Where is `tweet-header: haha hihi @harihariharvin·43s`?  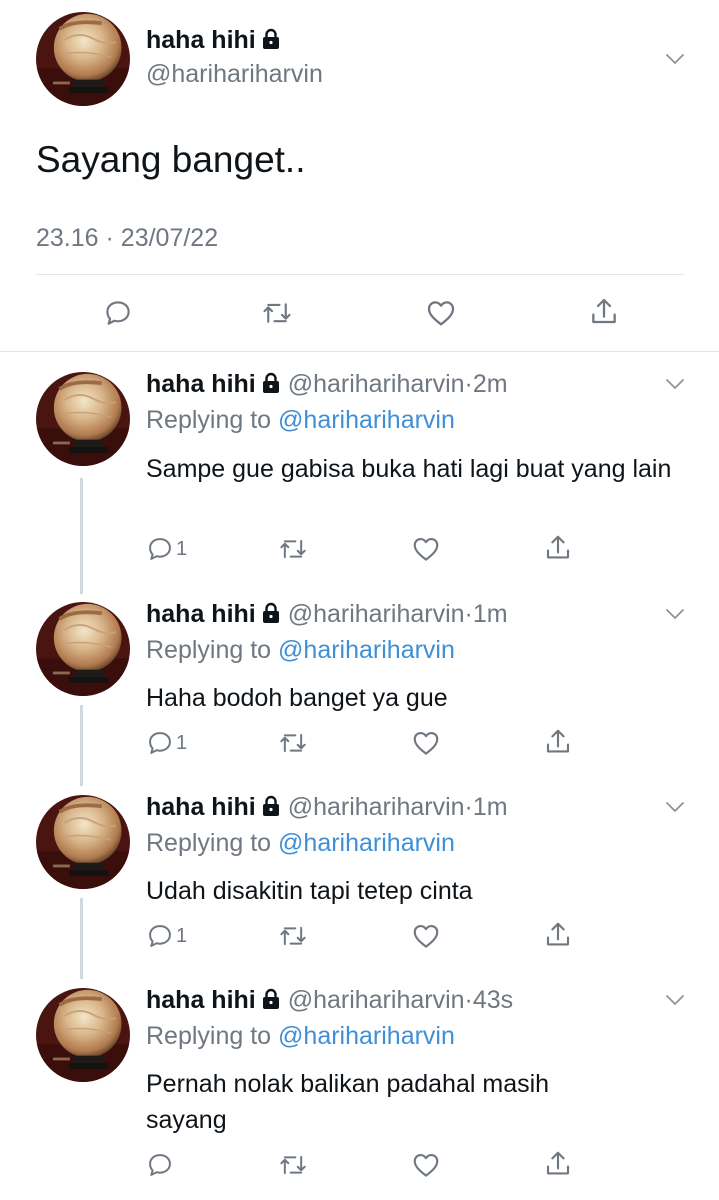 tweet-header: haha hihi @harihariharvin·43s is located at coordinates (329, 1001).